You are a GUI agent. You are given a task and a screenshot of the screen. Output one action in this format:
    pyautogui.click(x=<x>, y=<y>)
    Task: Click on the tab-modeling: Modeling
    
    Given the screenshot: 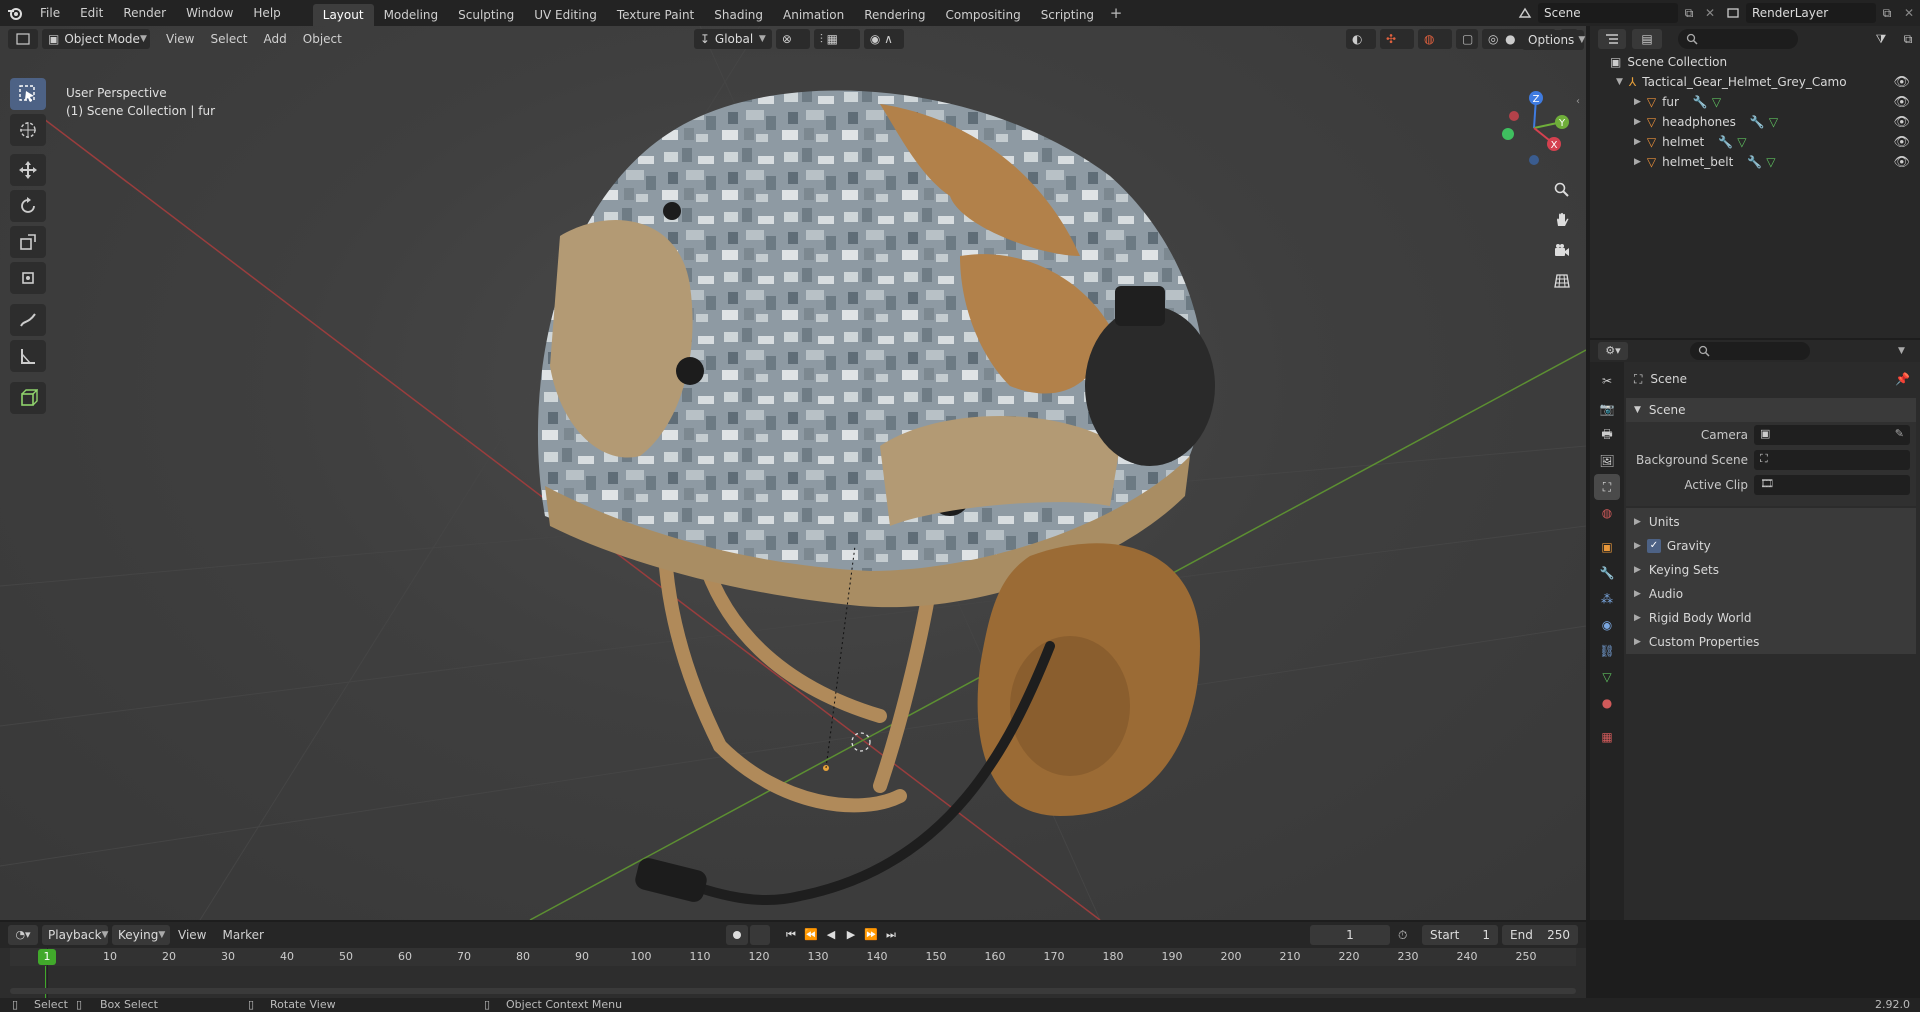 What is the action you would take?
    pyautogui.click(x=411, y=15)
    